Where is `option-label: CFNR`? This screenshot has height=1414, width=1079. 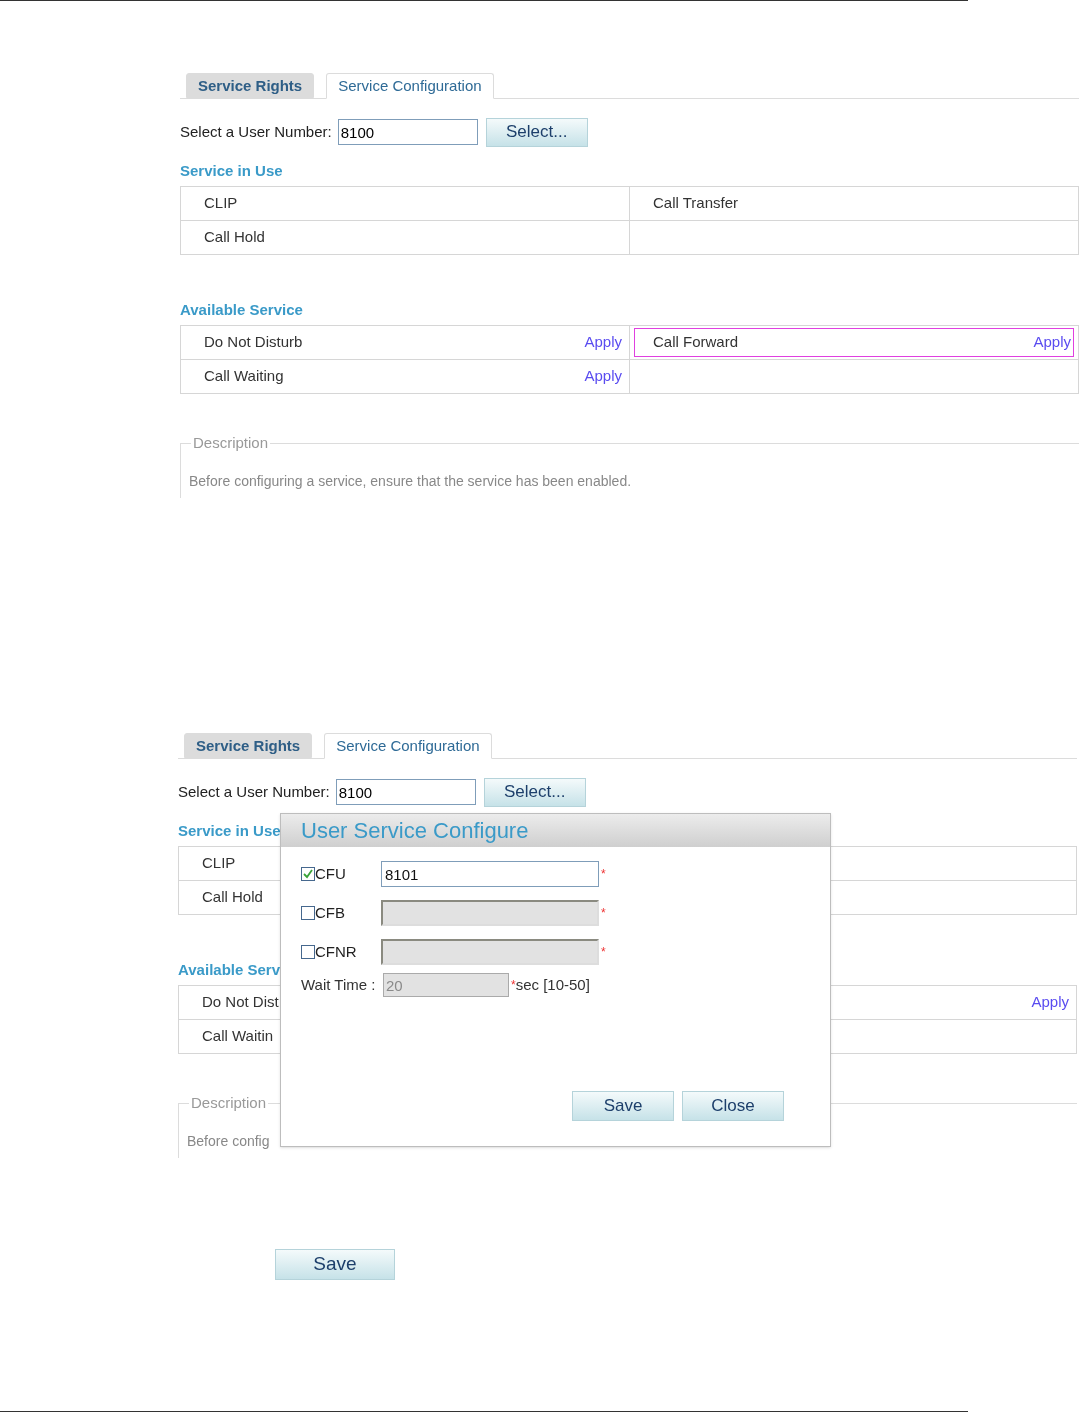 option-label: CFNR is located at coordinates (336, 951).